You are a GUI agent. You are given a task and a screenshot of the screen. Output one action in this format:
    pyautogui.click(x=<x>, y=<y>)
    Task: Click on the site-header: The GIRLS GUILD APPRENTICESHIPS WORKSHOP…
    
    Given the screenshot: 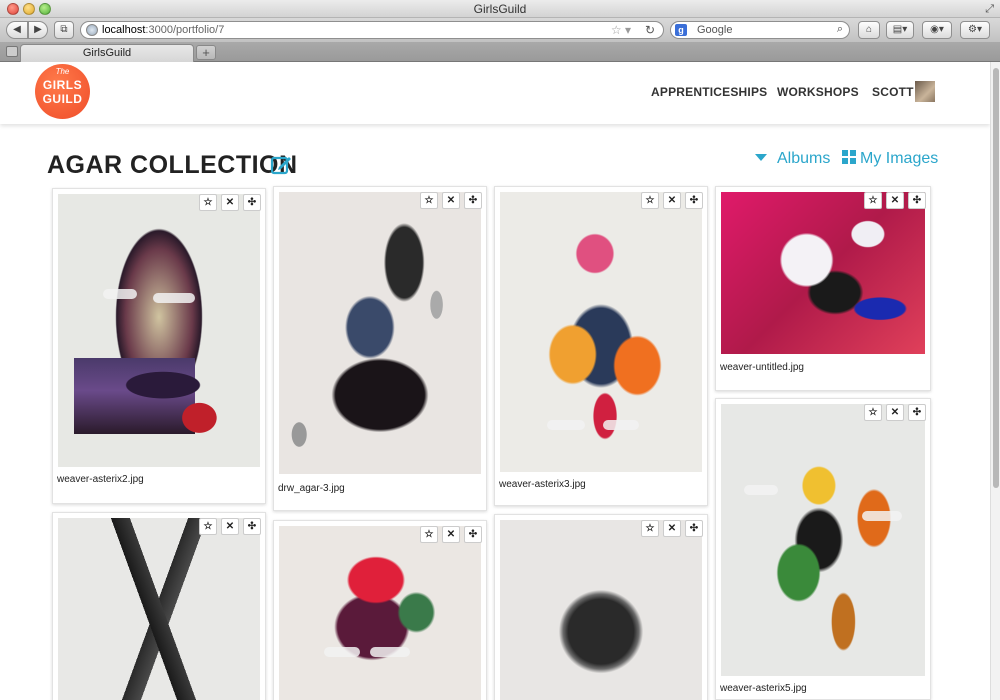 What is the action you would take?
    pyautogui.click(x=495, y=93)
    